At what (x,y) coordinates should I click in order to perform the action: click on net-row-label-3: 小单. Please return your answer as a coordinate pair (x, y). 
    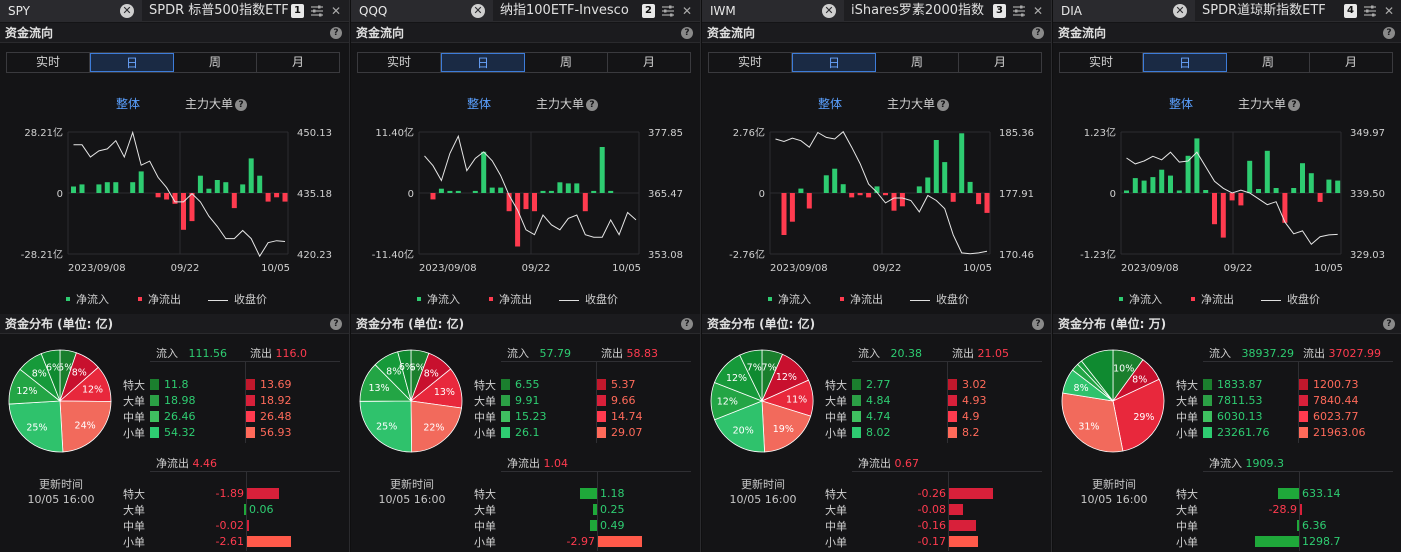
    Looking at the image, I should click on (836, 542).